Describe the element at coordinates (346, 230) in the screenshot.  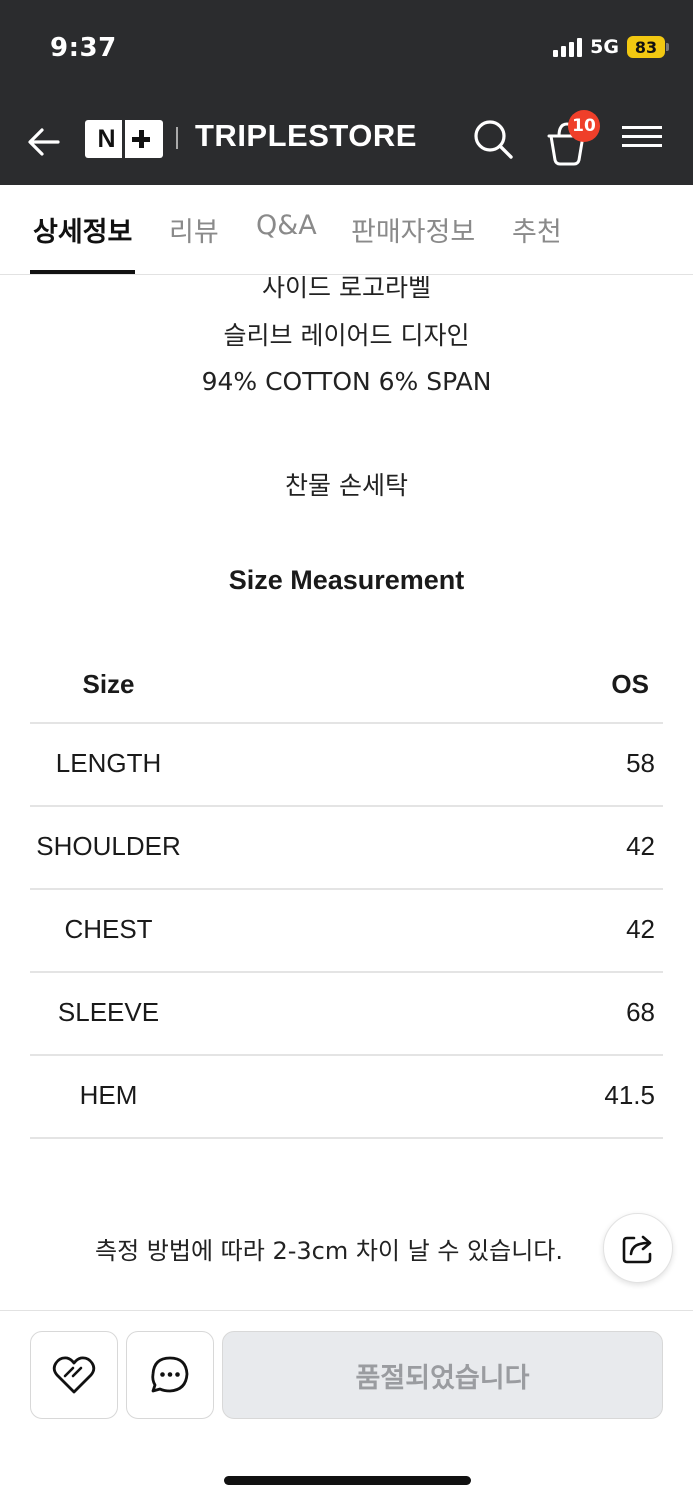
I see `detail-tabs: 상세정보 리뷰 Q&A 판매자정보 추천` at that location.